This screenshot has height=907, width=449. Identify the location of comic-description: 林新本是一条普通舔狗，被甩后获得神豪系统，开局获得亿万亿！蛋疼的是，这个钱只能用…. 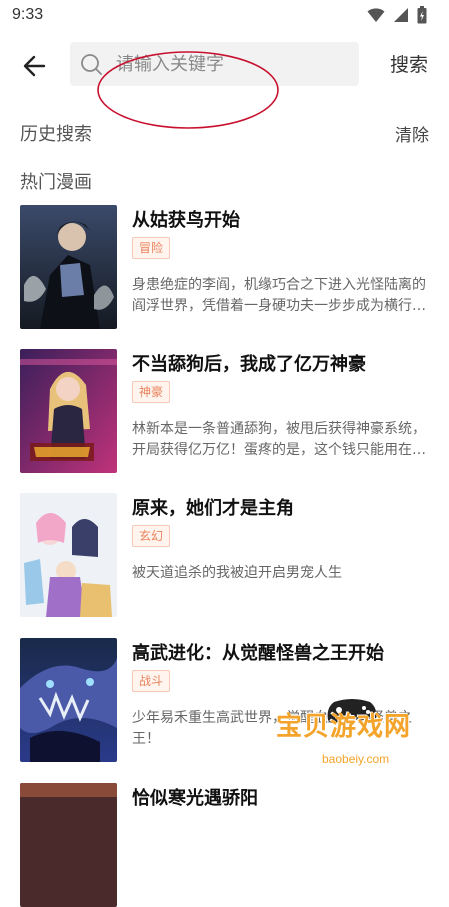
(279, 439).